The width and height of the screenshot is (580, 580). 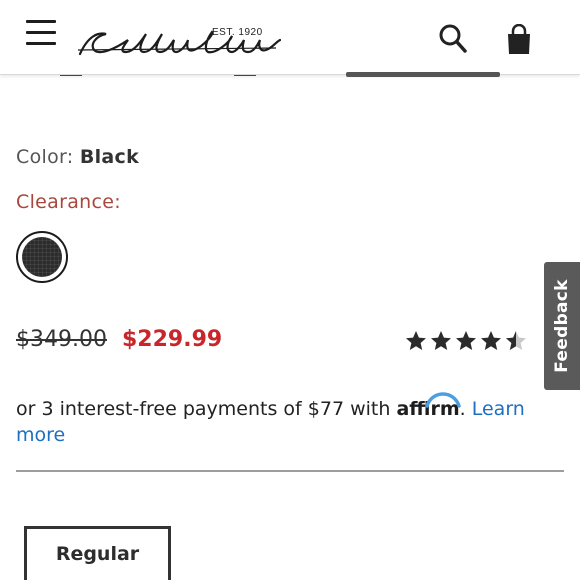 I want to click on color-swatch-black, so click(x=42, y=257).